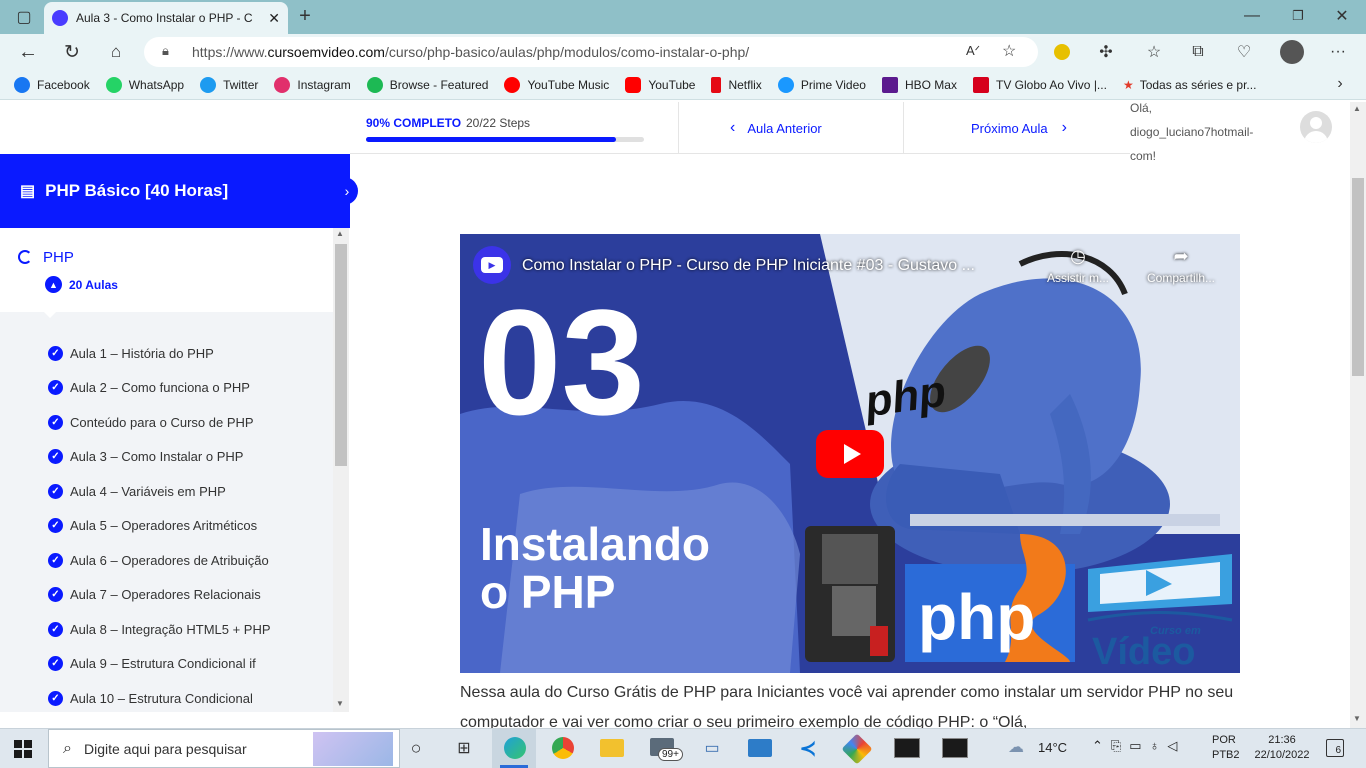 This screenshot has width=1366, height=768. I want to click on extension-icon, so click(1062, 52).